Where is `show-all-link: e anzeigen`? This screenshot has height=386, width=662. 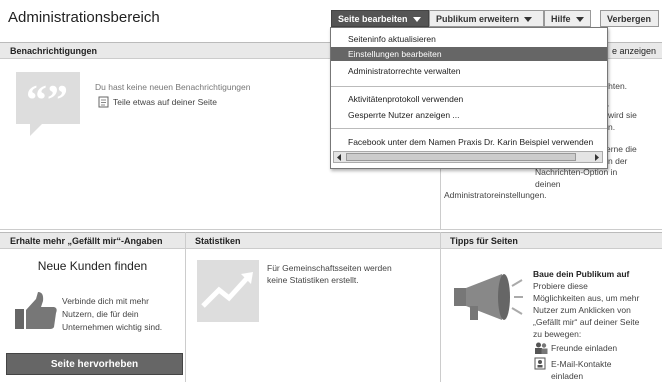 show-all-link: e anzeigen is located at coordinates (634, 51).